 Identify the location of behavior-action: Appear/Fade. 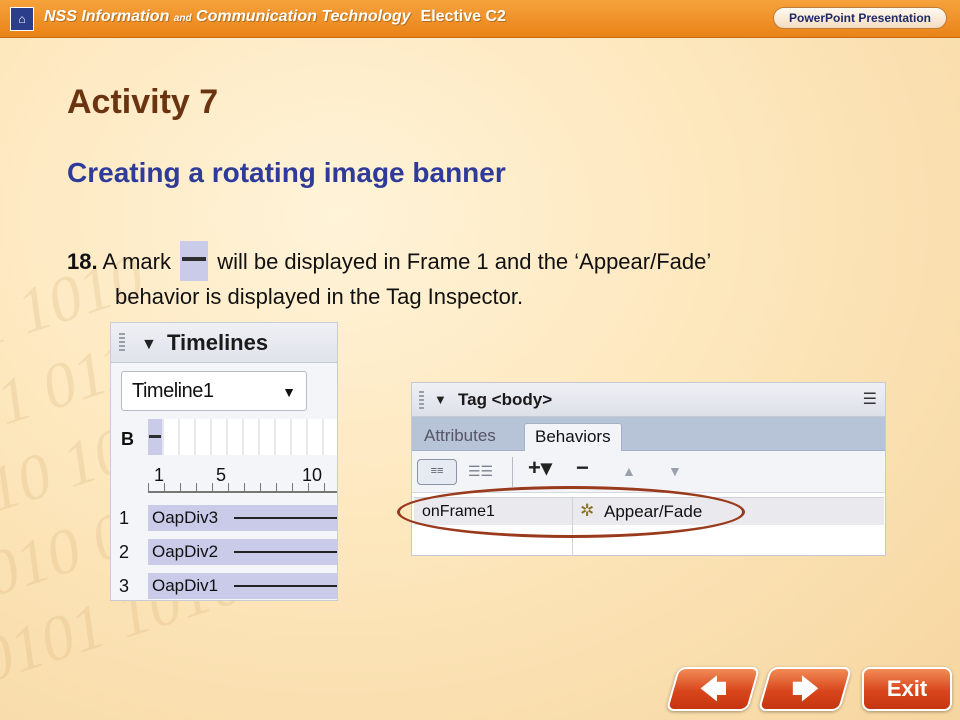
(653, 512).